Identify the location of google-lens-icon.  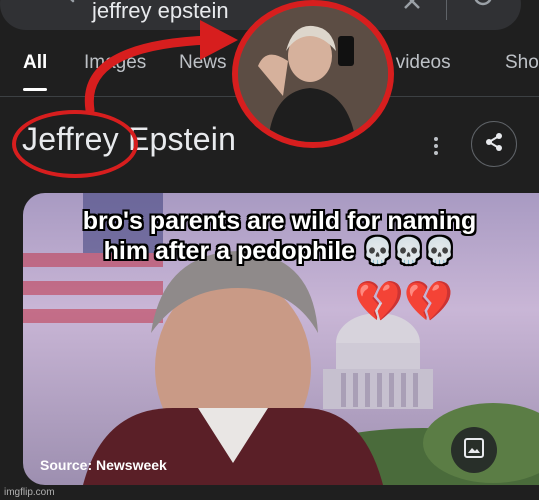
(483, 11).